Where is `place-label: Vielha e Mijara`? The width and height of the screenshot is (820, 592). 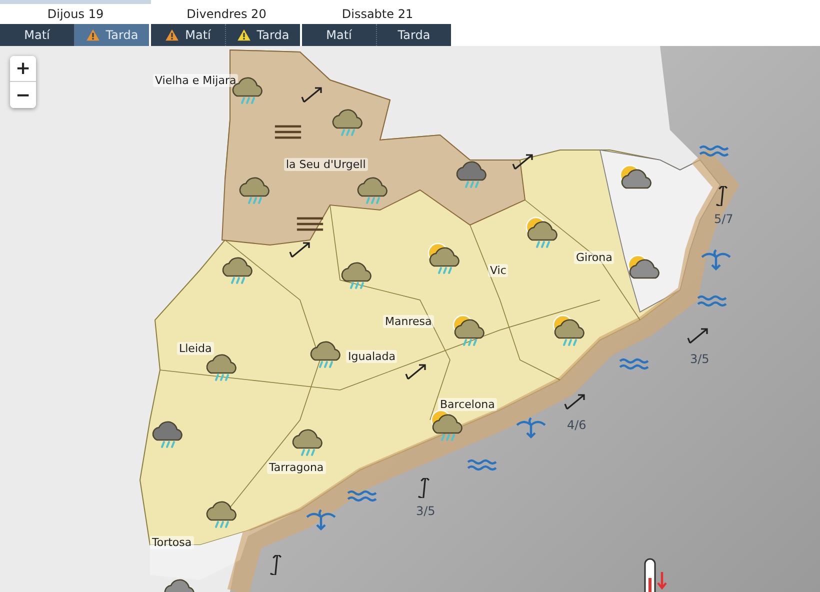 place-label: Vielha e Mijara is located at coordinates (195, 80).